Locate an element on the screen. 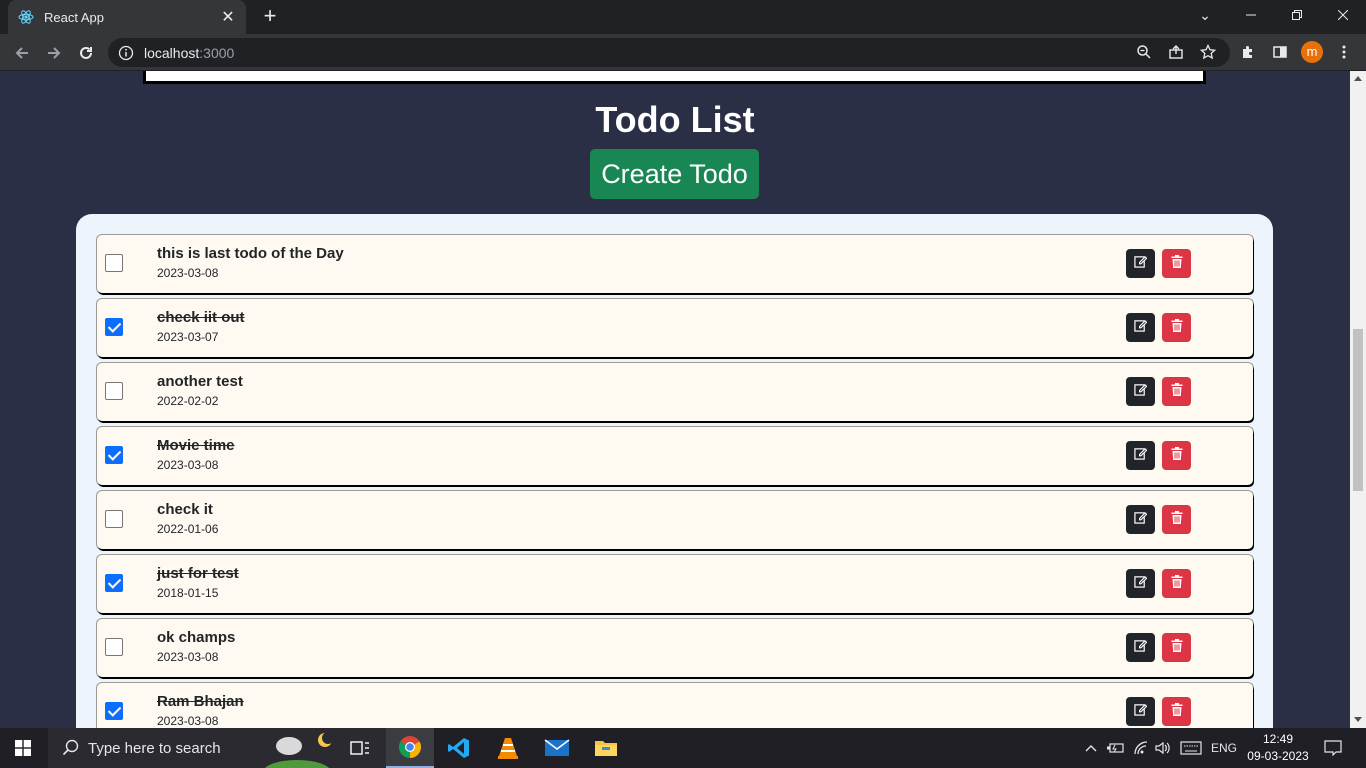  todo-title: check iit out is located at coordinates (201, 317).